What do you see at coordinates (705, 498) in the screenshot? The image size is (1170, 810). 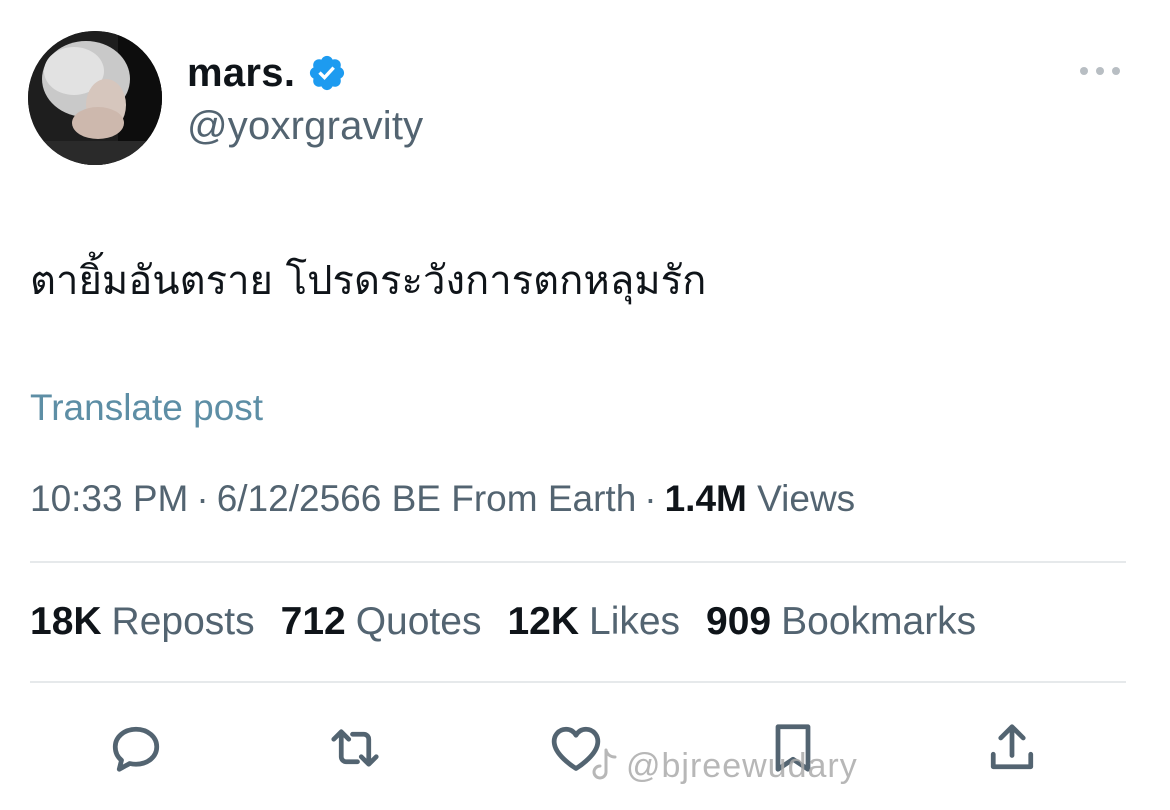 I see `views-count: 1.4M` at bounding box center [705, 498].